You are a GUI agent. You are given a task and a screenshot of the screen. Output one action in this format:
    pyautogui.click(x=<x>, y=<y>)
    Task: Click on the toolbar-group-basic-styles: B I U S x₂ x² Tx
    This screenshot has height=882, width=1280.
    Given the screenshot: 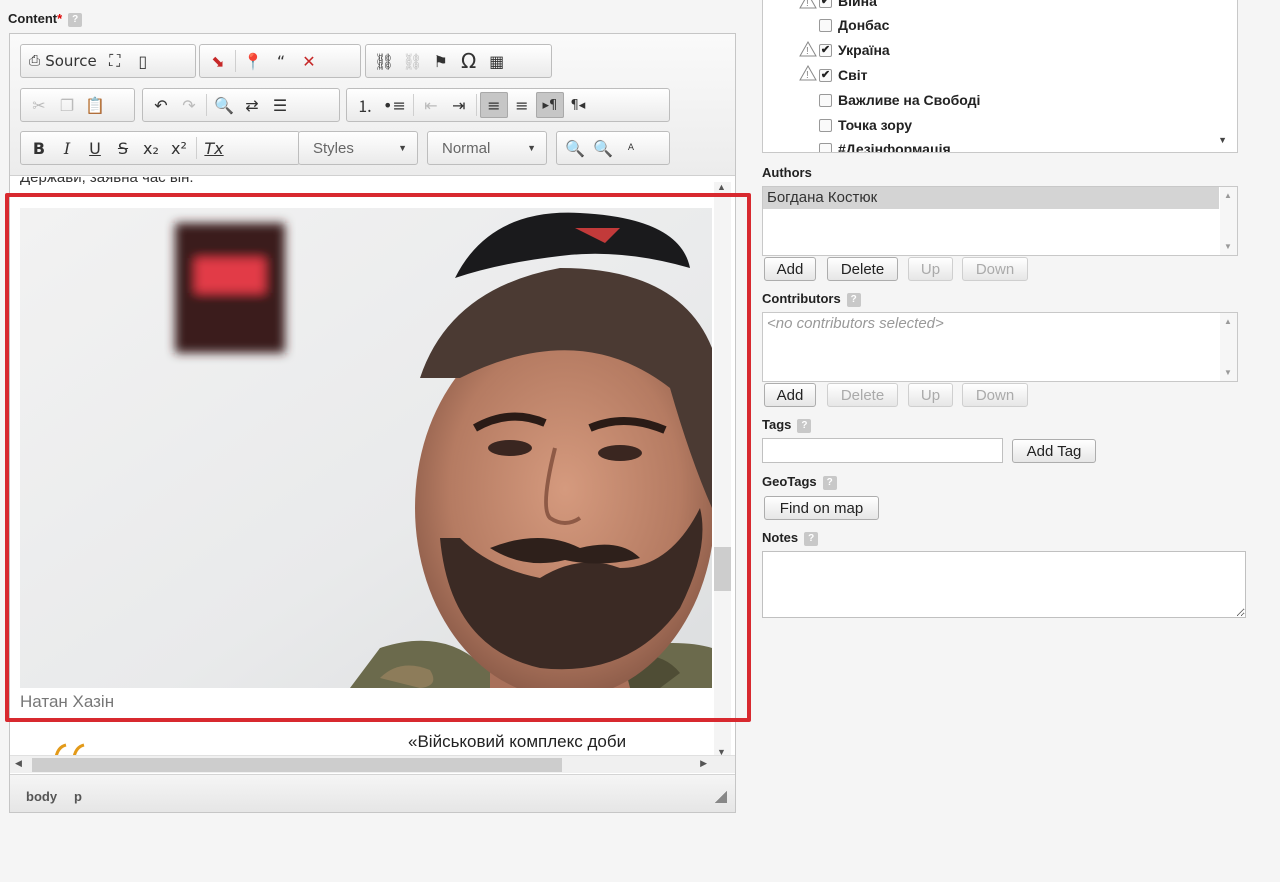 What is the action you would take?
    pyautogui.click(x=160, y=148)
    